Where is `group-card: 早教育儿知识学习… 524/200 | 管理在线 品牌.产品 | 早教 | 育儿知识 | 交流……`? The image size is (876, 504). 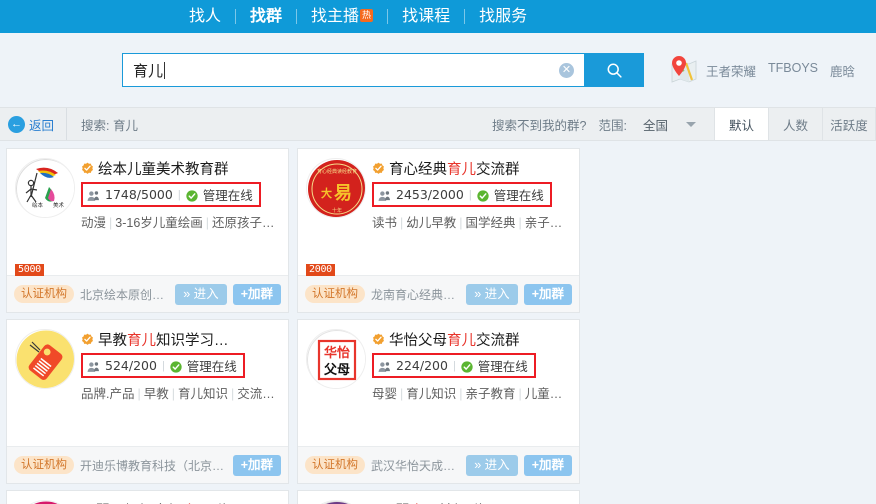 group-card: 早教育儿知识学习… 524/200 | 管理在线 品牌.产品 | 早教 | 育儿知识 | 交流…… is located at coordinates (147, 401).